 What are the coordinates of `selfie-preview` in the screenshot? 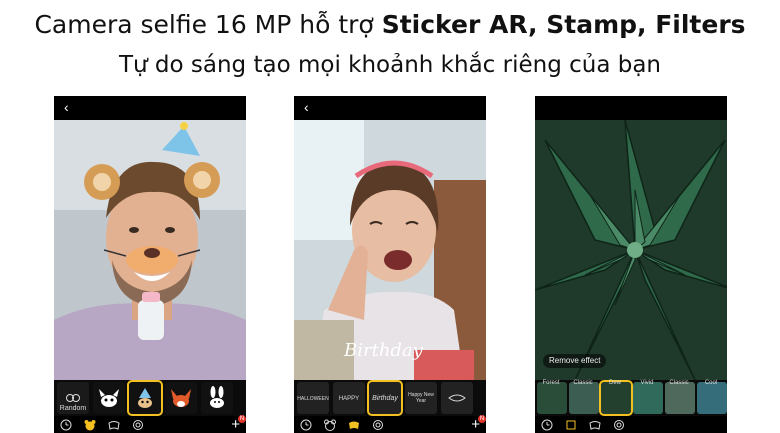 It's located at (150, 250).